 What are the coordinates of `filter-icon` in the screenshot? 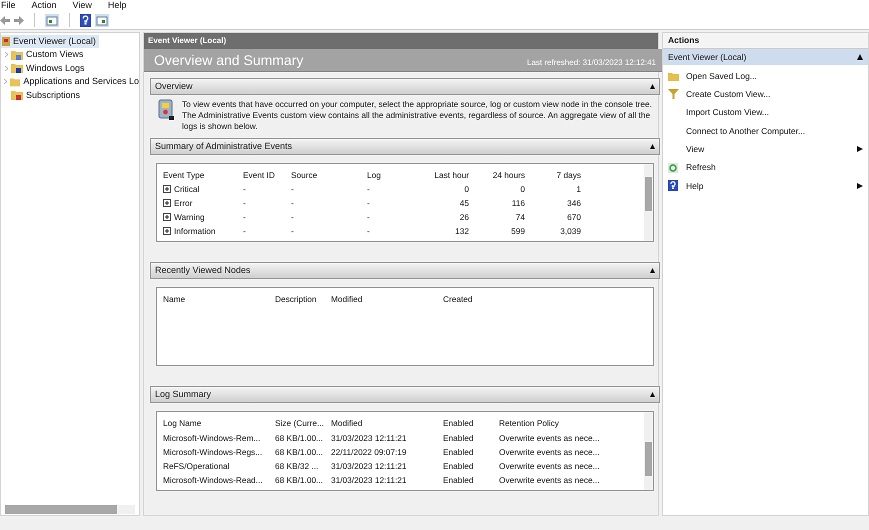 It's located at (673, 94).